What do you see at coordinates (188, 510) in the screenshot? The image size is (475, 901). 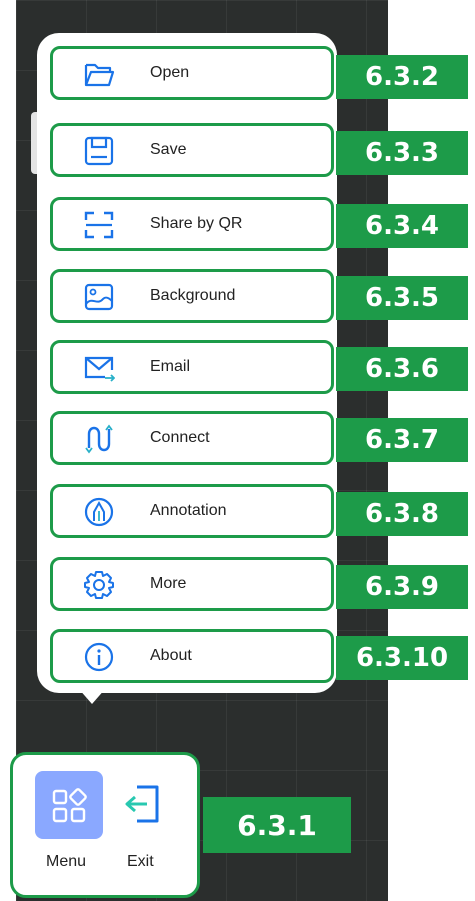 I see `menu-item-label: Annotation` at bounding box center [188, 510].